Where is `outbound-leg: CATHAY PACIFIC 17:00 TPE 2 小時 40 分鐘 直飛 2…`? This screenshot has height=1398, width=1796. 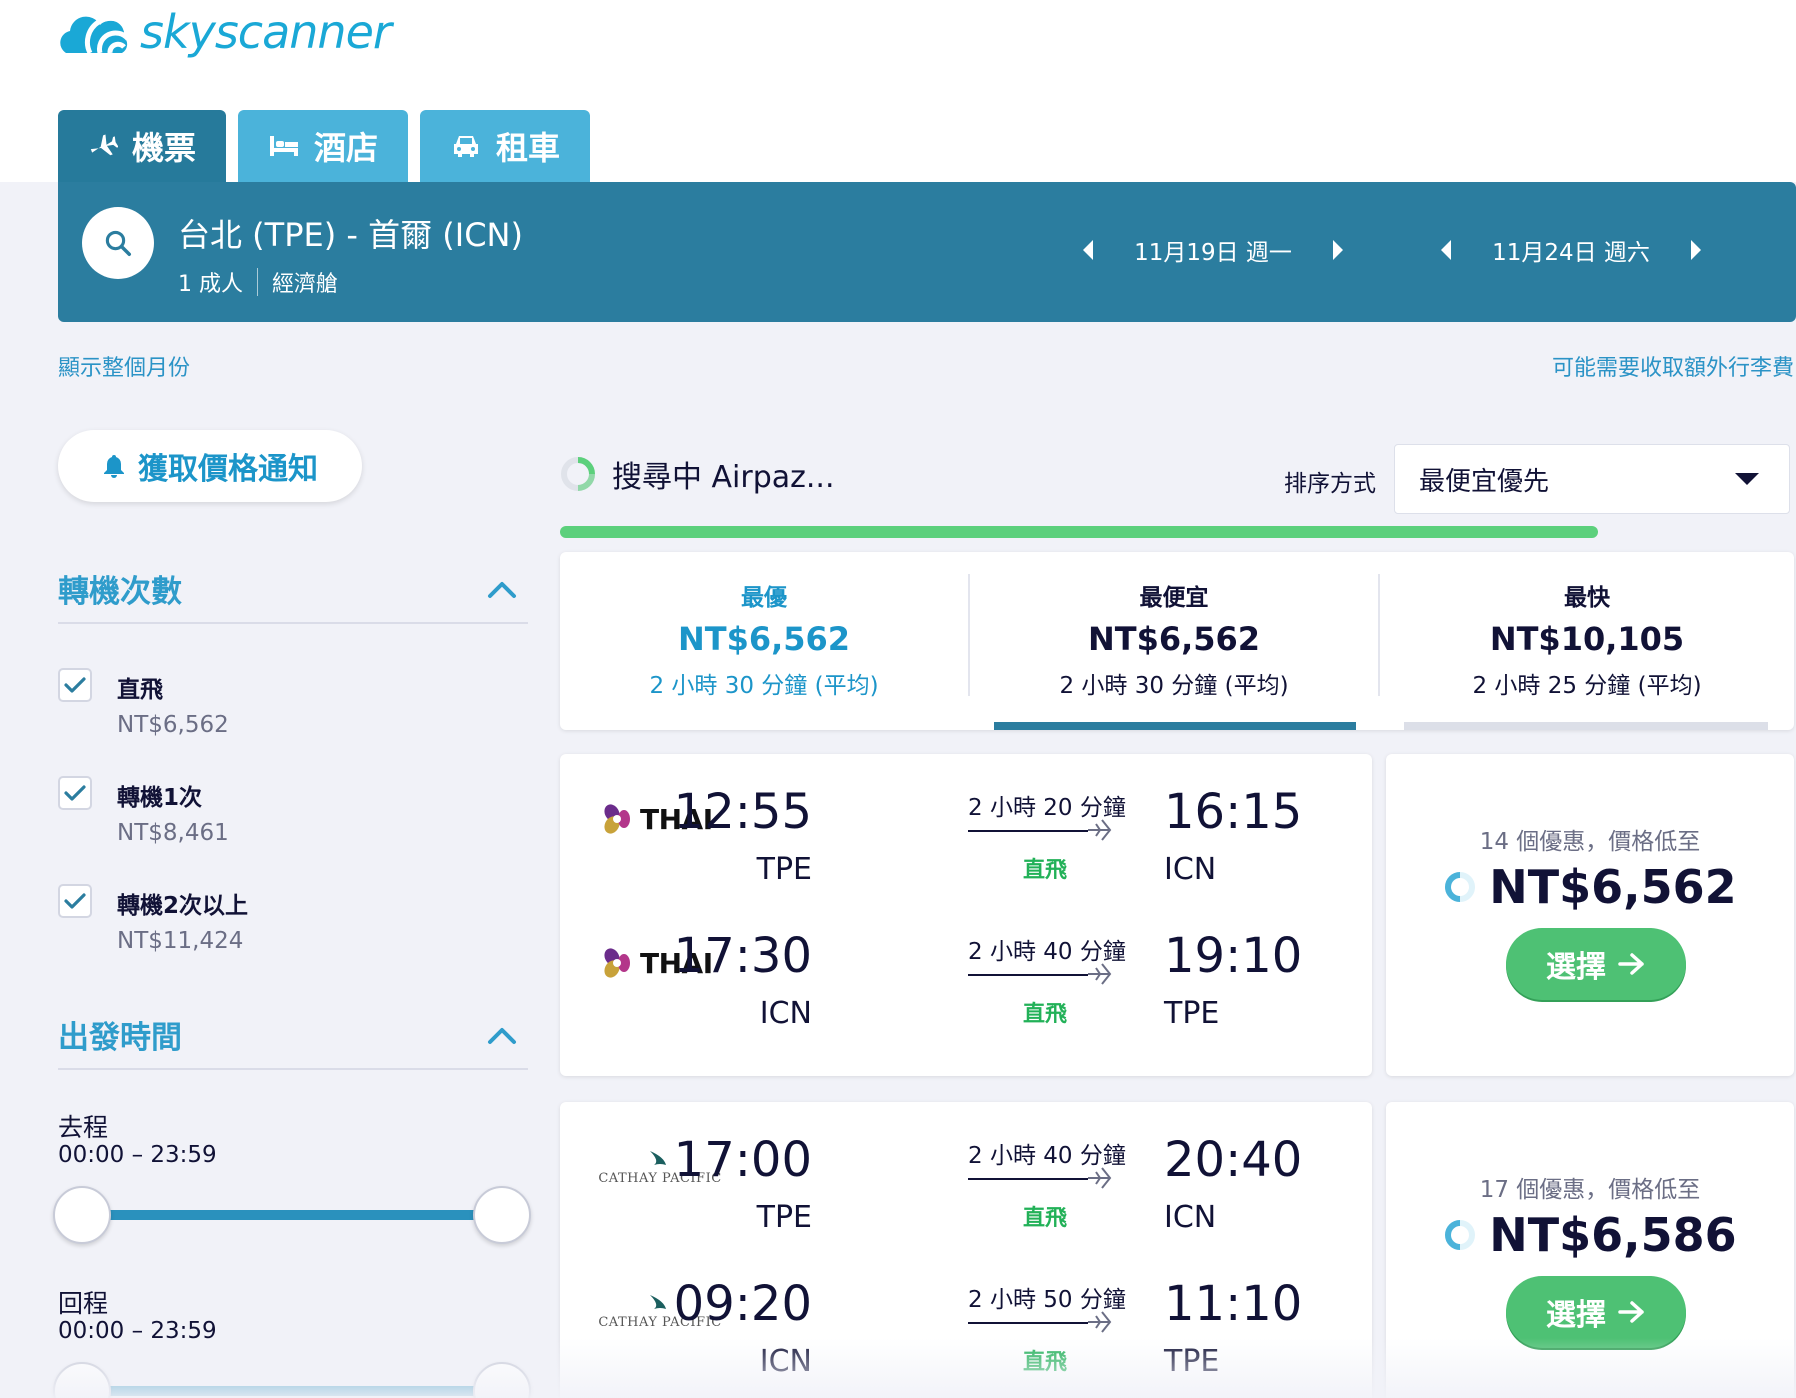
outbound-leg: CATHAY PACIFIC 17:00 TPE 2 小時 40 分鐘 直飛 2… is located at coordinates (966, 1172).